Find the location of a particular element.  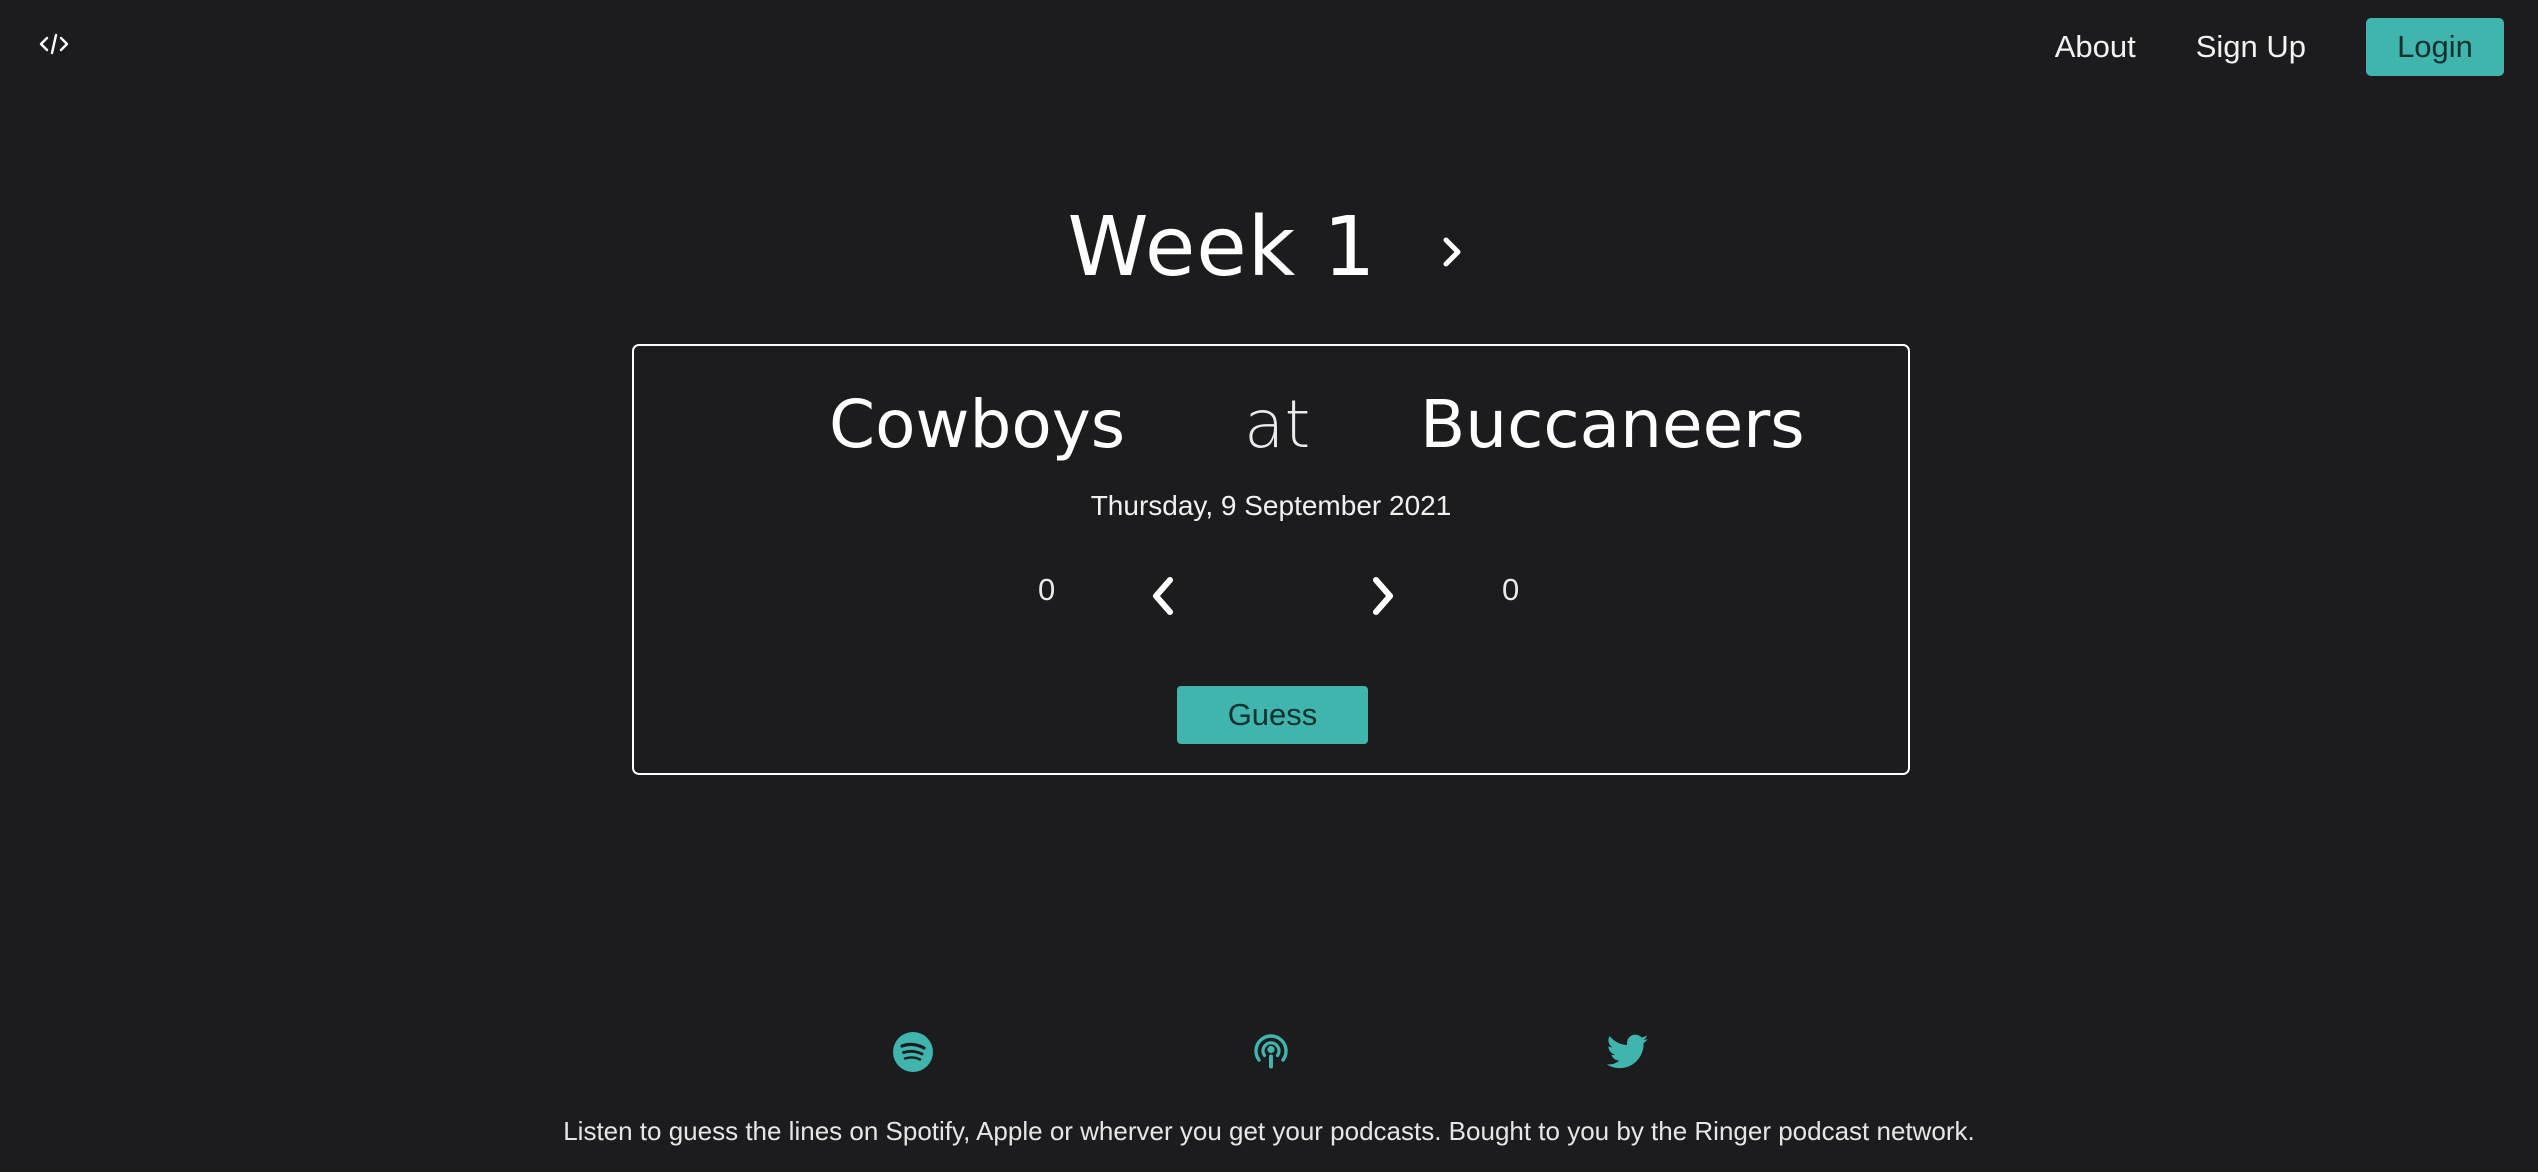

sign-up-link: Sign Up is located at coordinates (2251, 47).